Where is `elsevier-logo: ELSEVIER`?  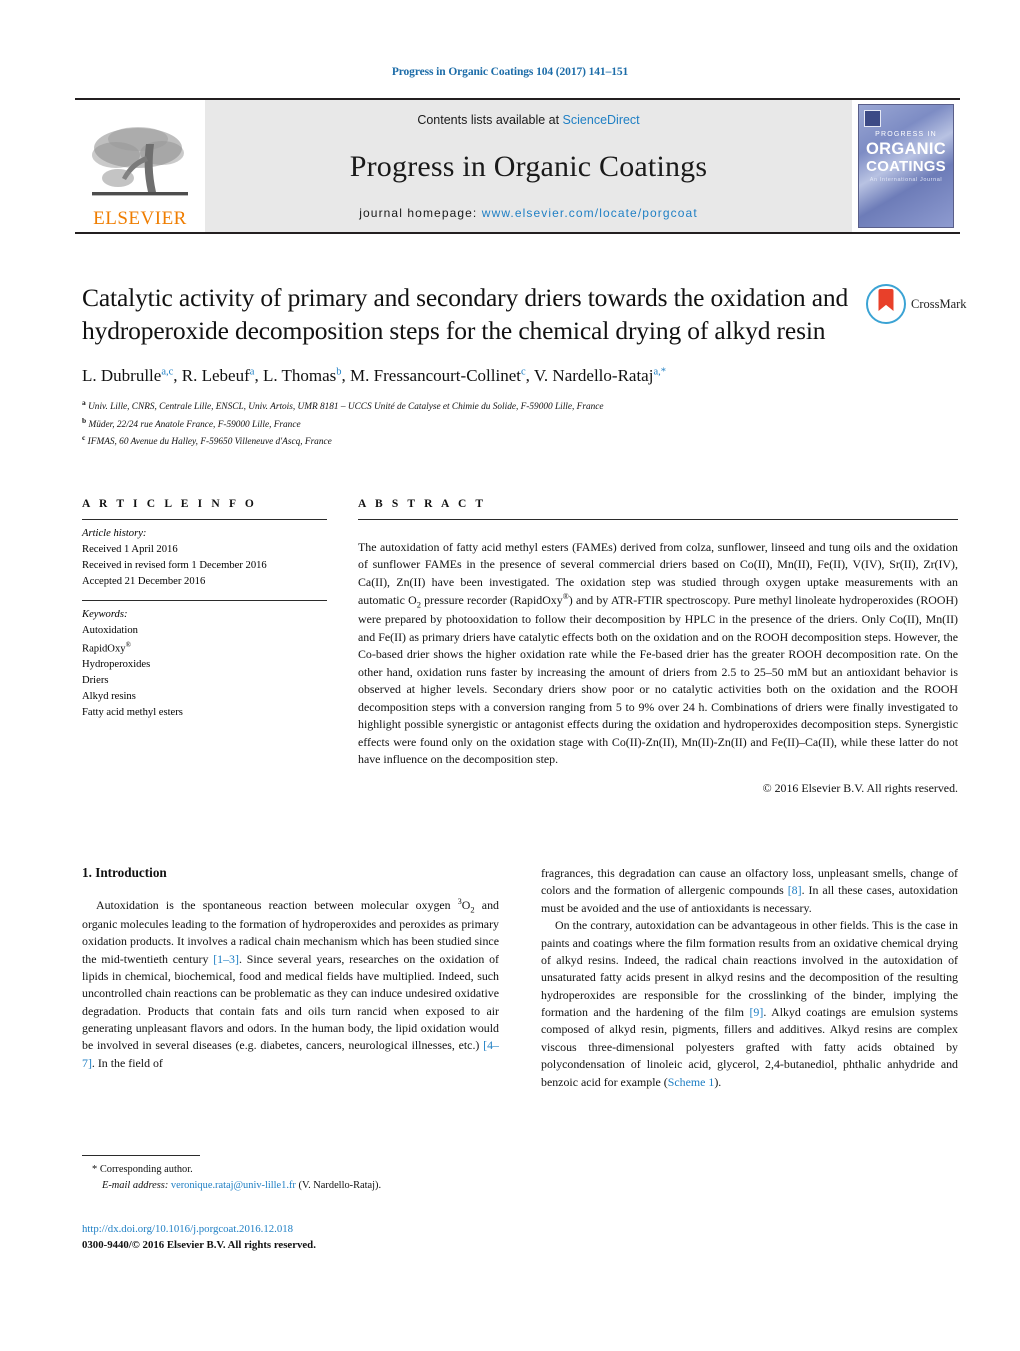
elsevier-logo: ELSEVIER is located at coordinates (140, 166).